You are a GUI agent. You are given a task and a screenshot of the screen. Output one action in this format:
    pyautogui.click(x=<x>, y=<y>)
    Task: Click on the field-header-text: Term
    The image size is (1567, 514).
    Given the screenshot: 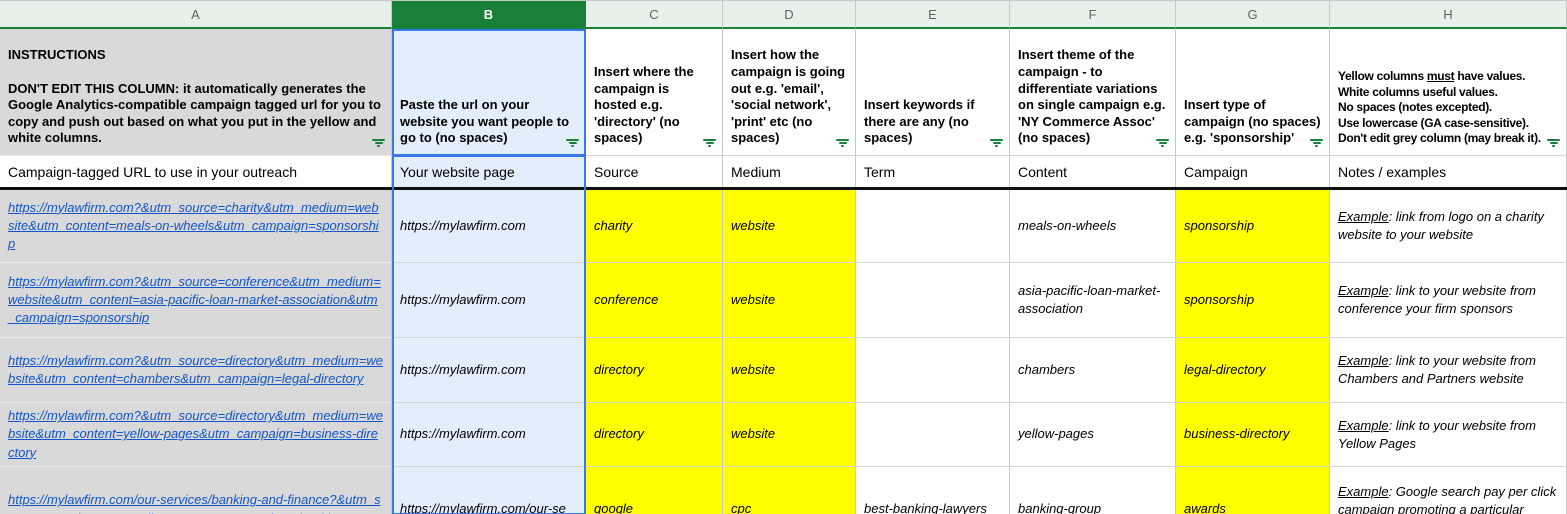 What is the action you would take?
    pyautogui.click(x=880, y=171)
    